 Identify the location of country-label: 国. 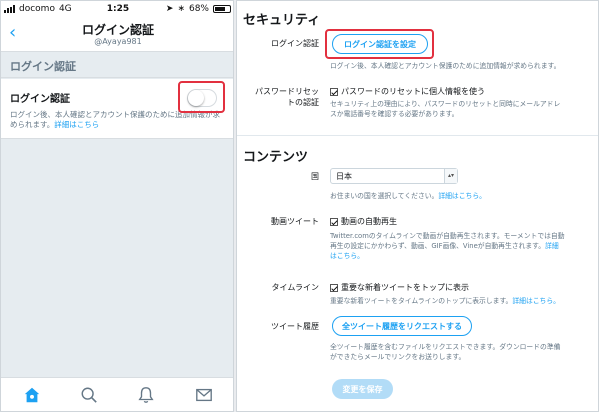
(315, 176).